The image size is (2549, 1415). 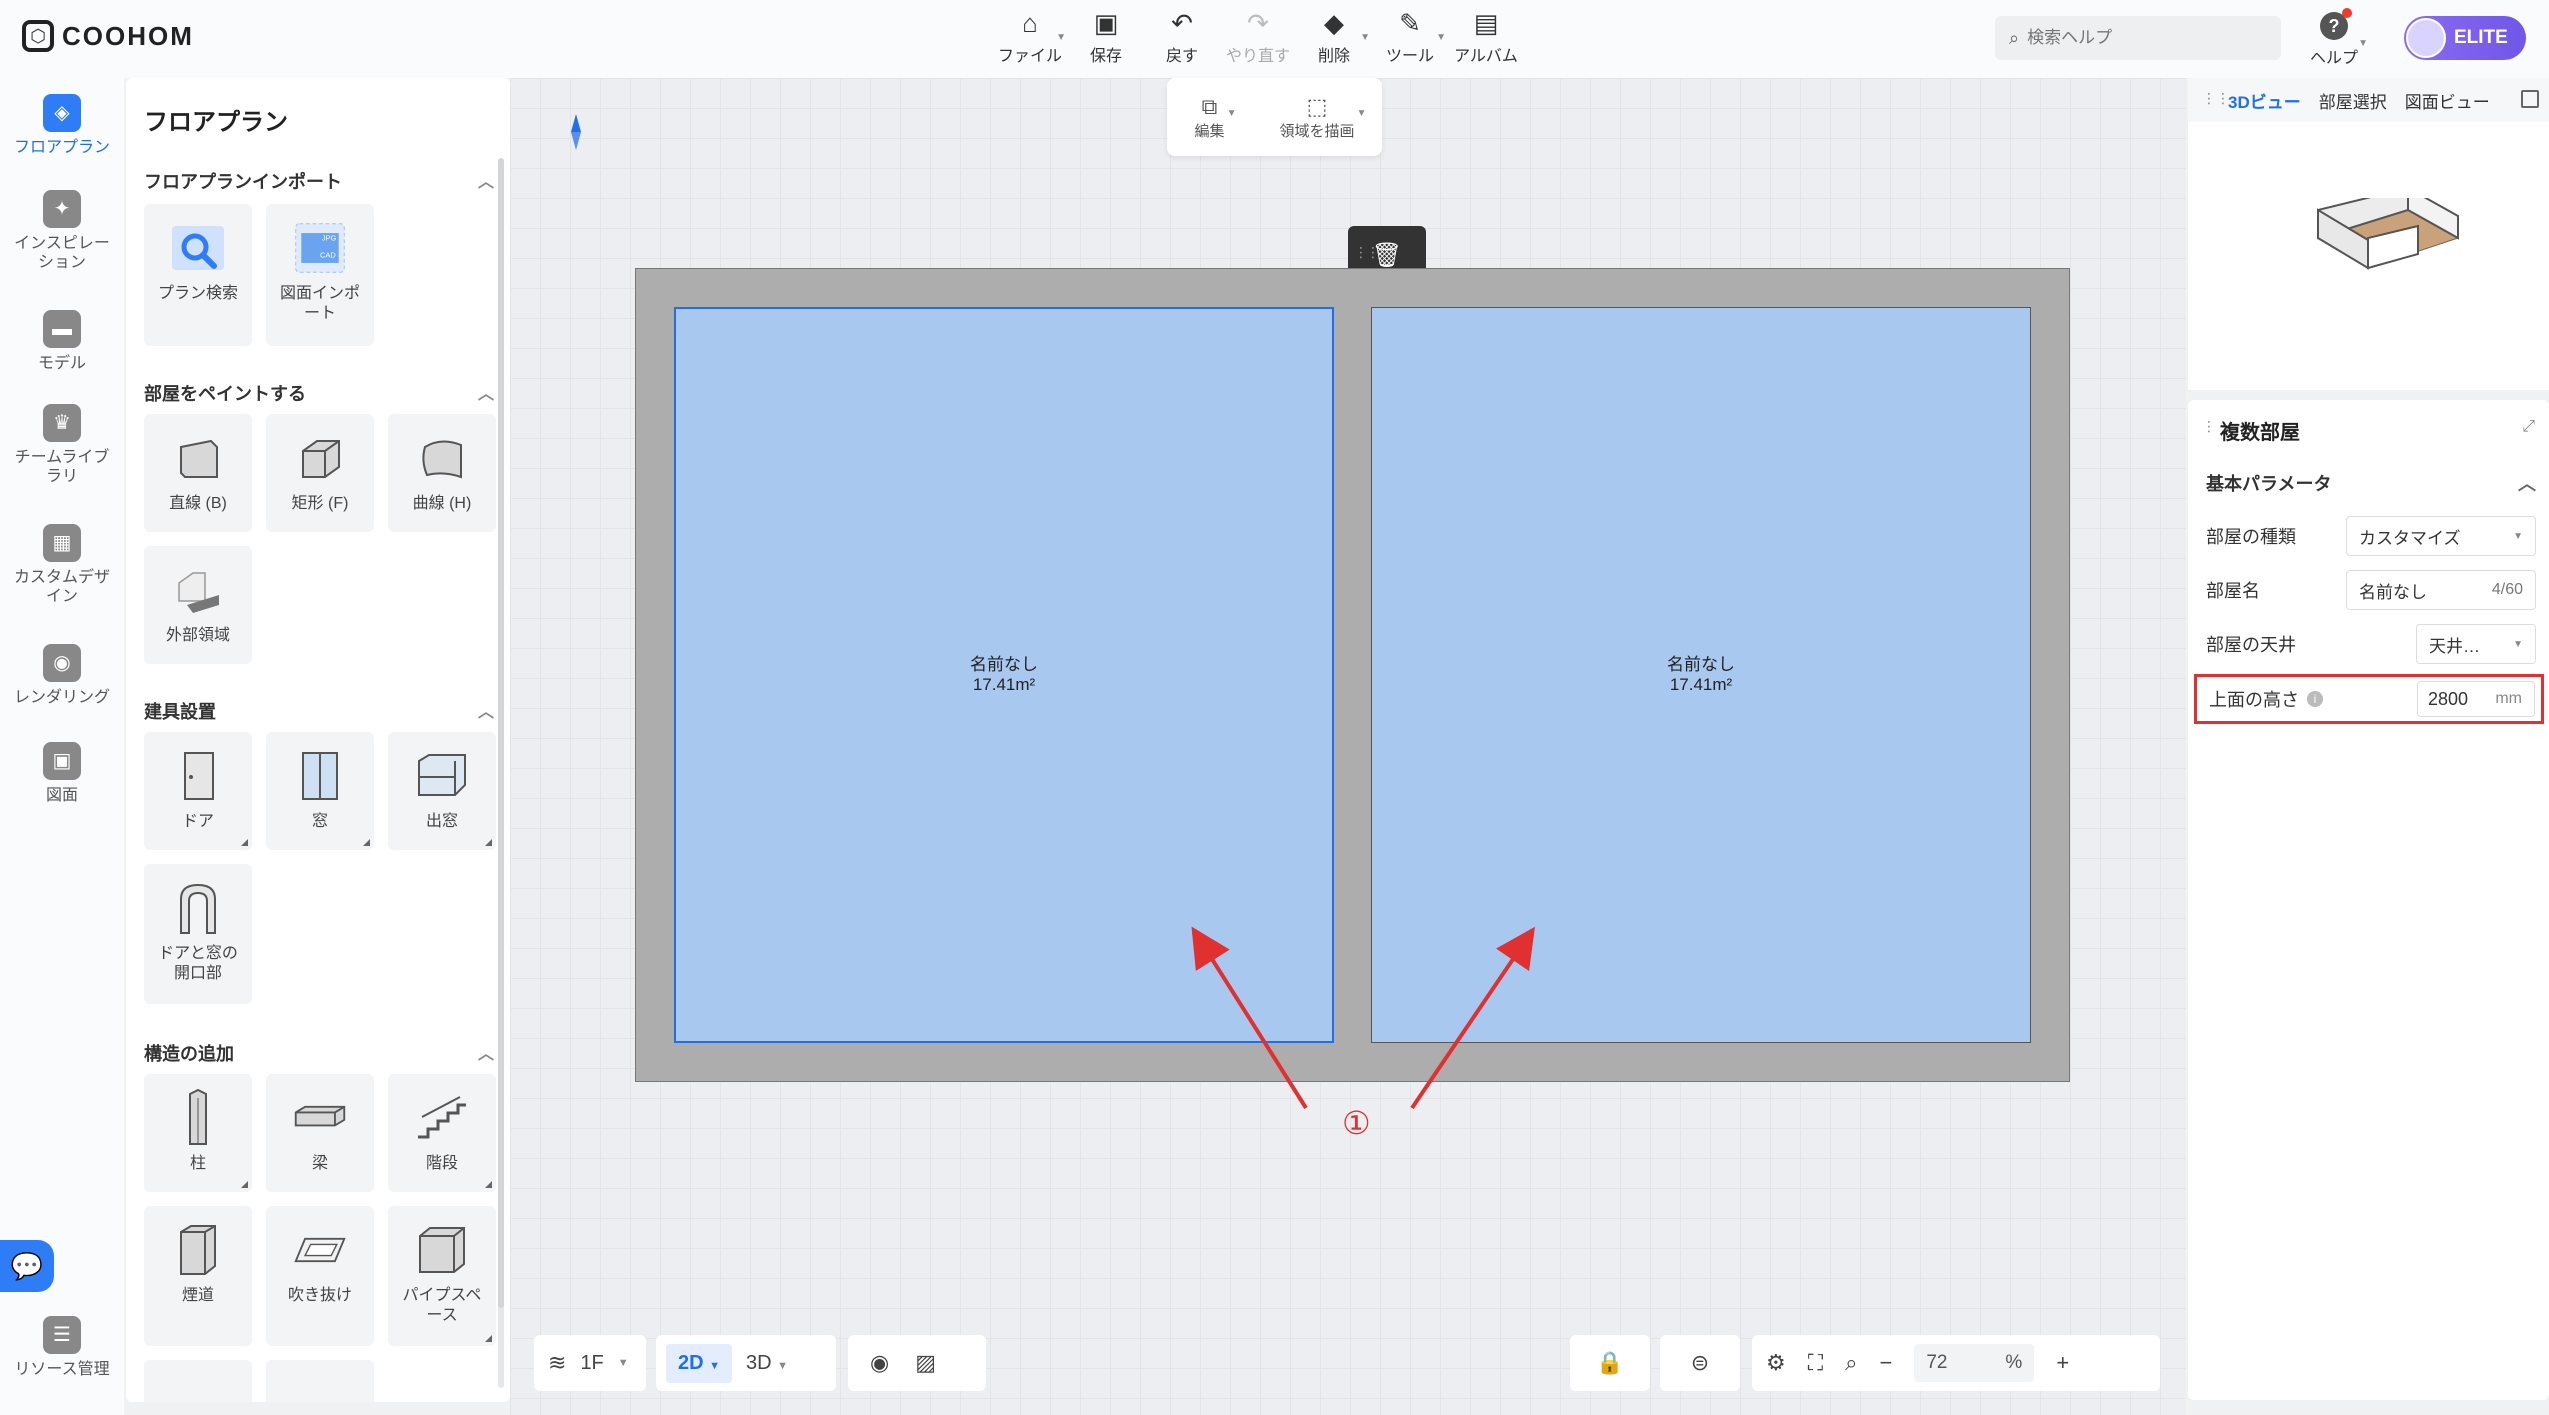 I want to click on drawing-import-card: JPG CAD 図面インポート, so click(x=320, y=275).